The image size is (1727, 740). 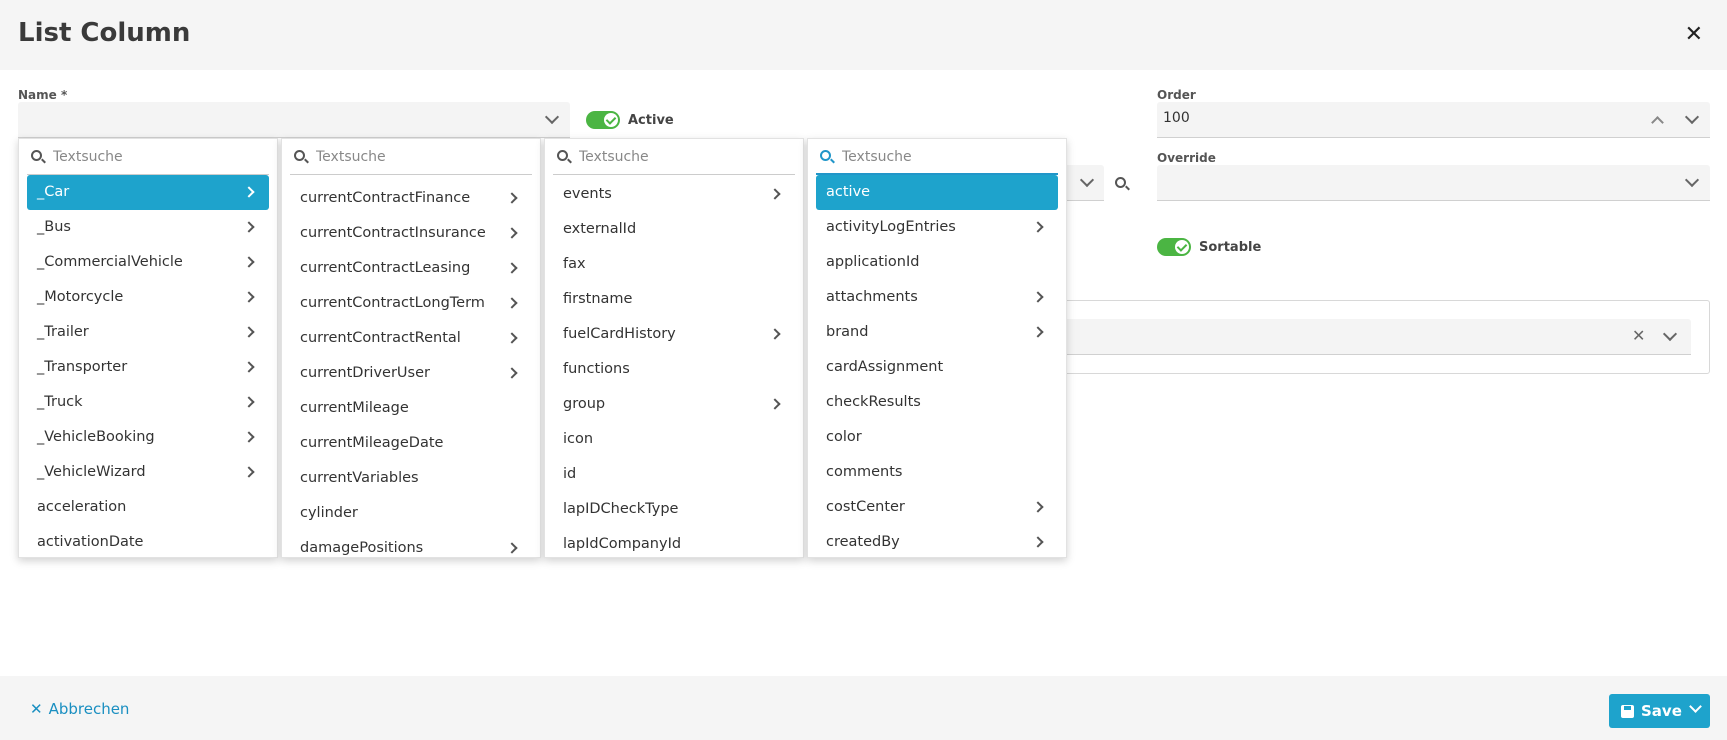 I want to click on name-label: Name *, so click(x=43, y=95).